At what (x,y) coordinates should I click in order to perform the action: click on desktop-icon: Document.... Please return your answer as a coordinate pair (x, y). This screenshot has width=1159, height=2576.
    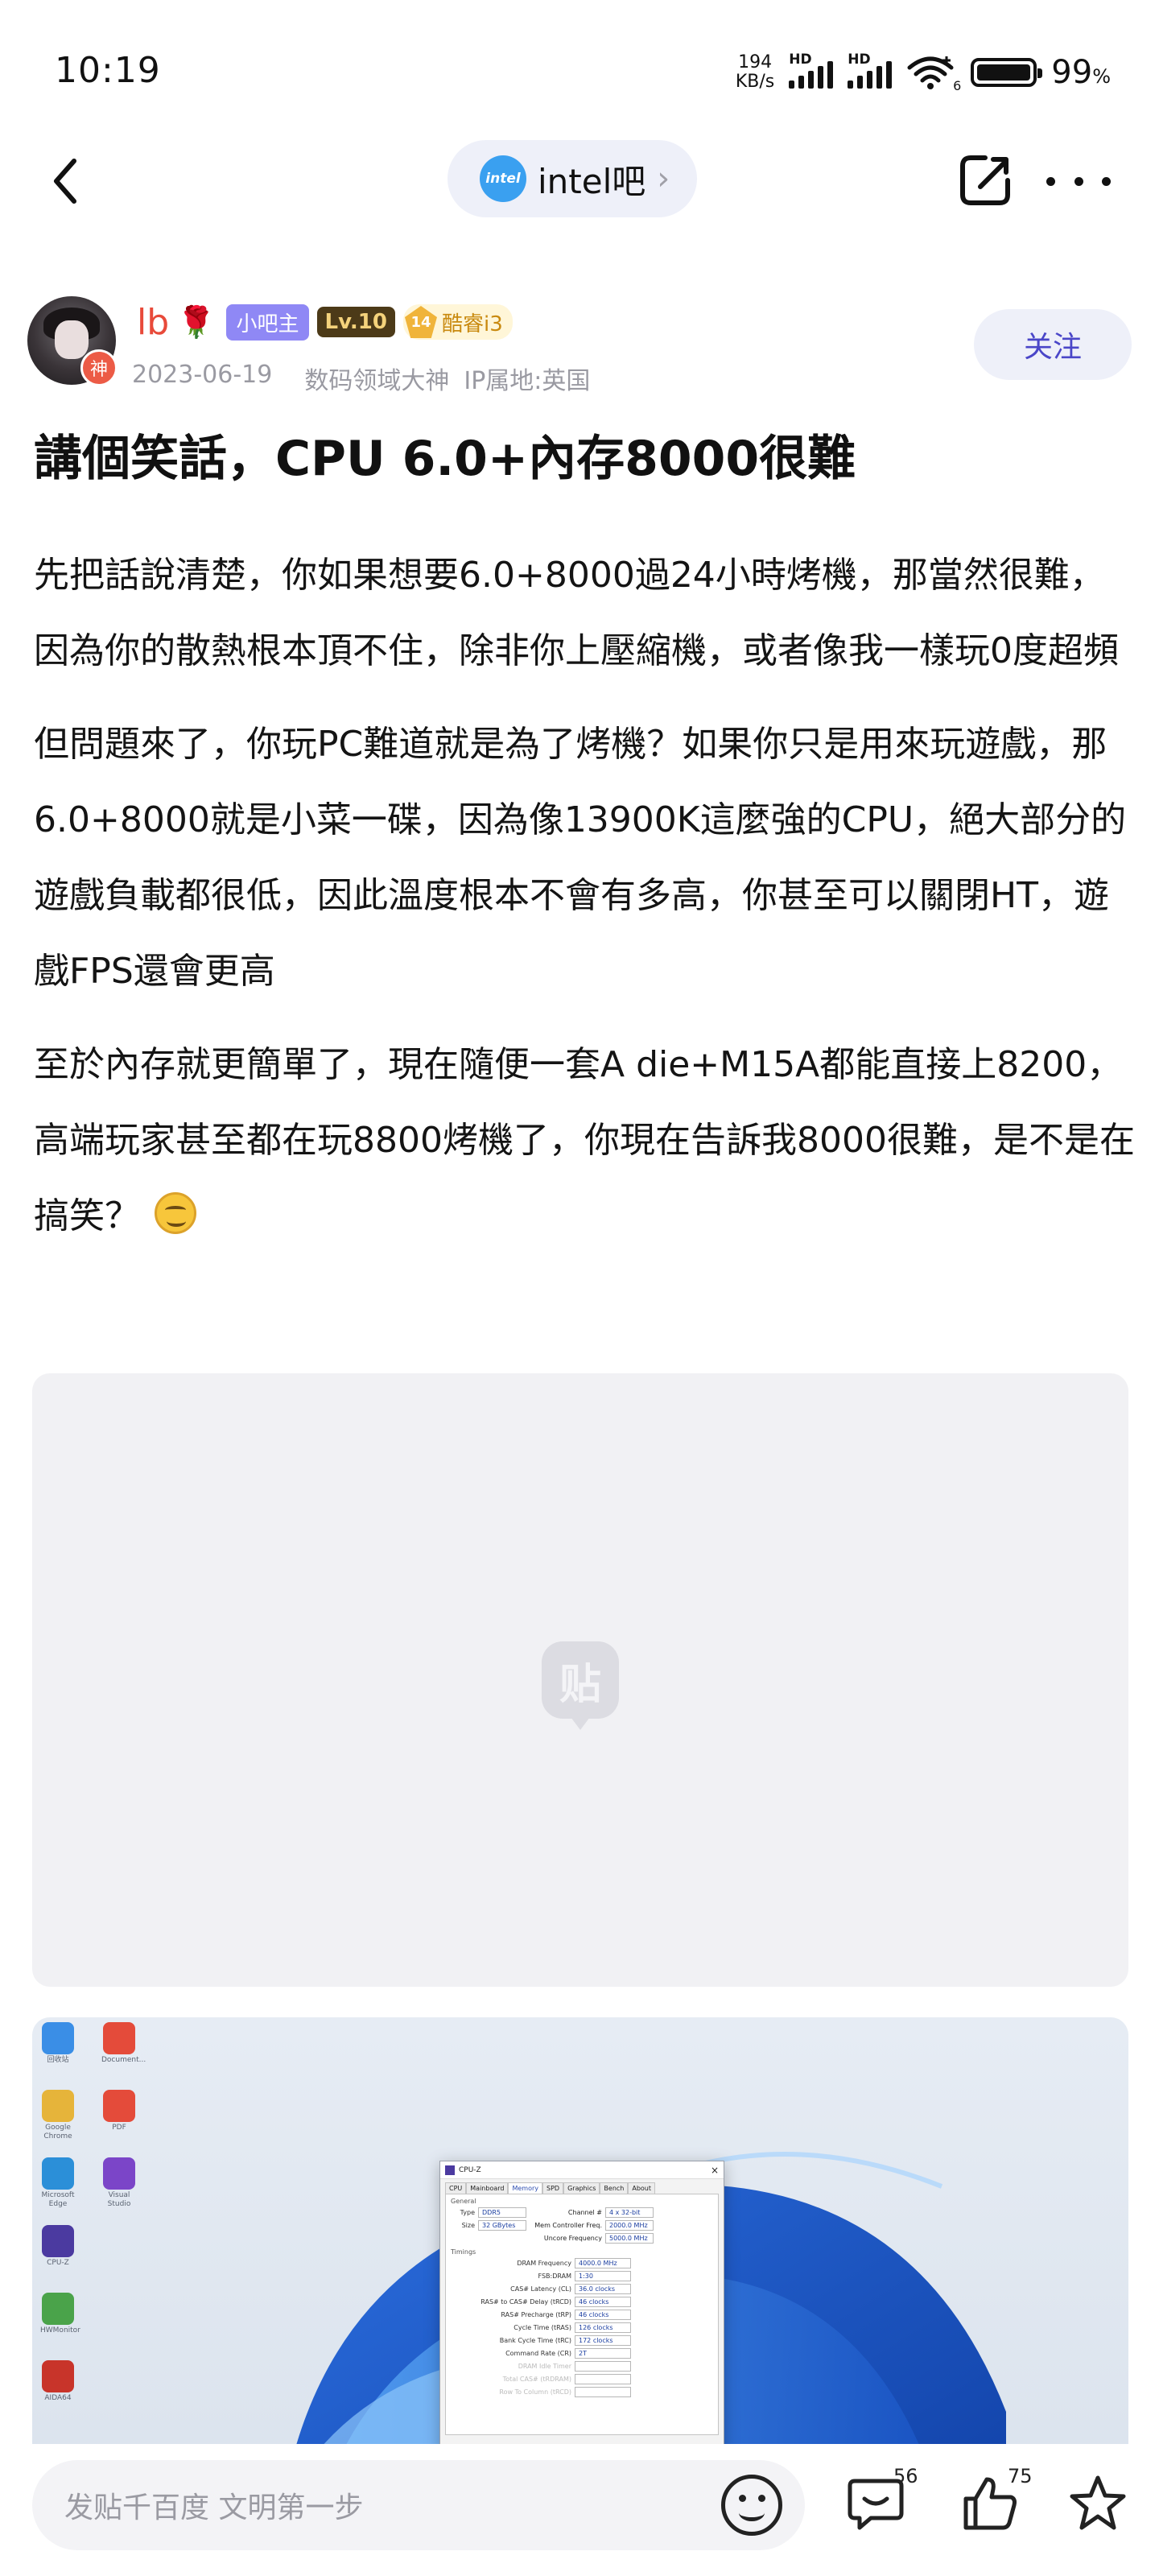
    Looking at the image, I should click on (123, 2043).